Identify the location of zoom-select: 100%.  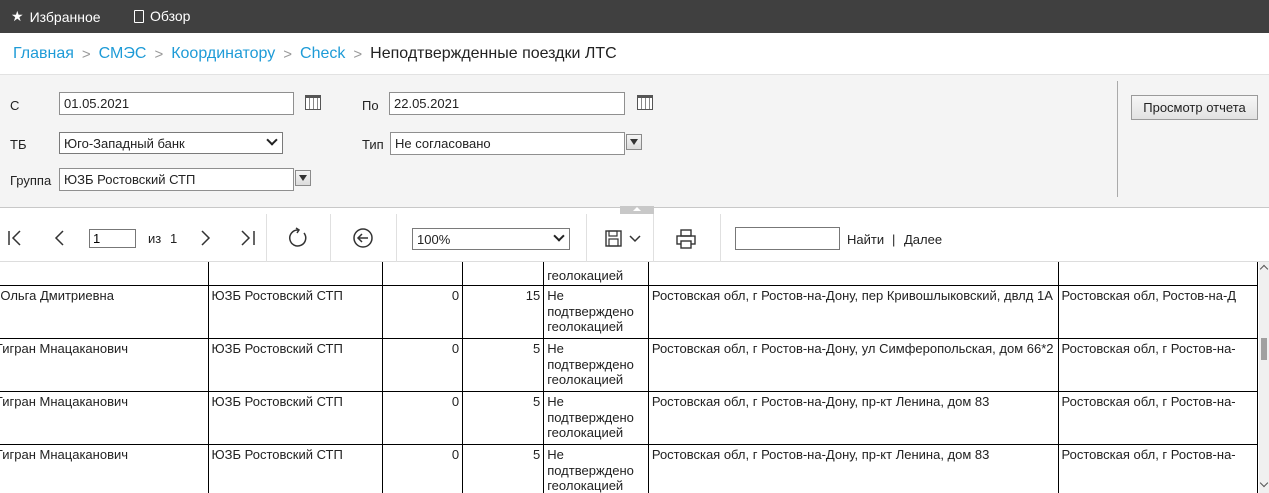
(491, 239).